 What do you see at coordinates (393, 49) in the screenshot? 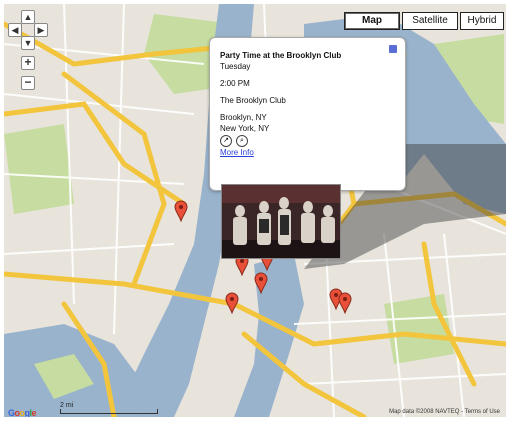
I see `info-window-close-icon` at bounding box center [393, 49].